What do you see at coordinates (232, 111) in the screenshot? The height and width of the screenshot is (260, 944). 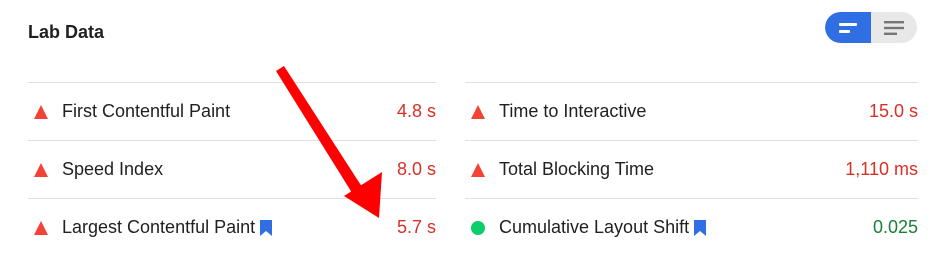 I see `metric-row-first-contentful-paint: First Contentful Paint 4.8 s` at bounding box center [232, 111].